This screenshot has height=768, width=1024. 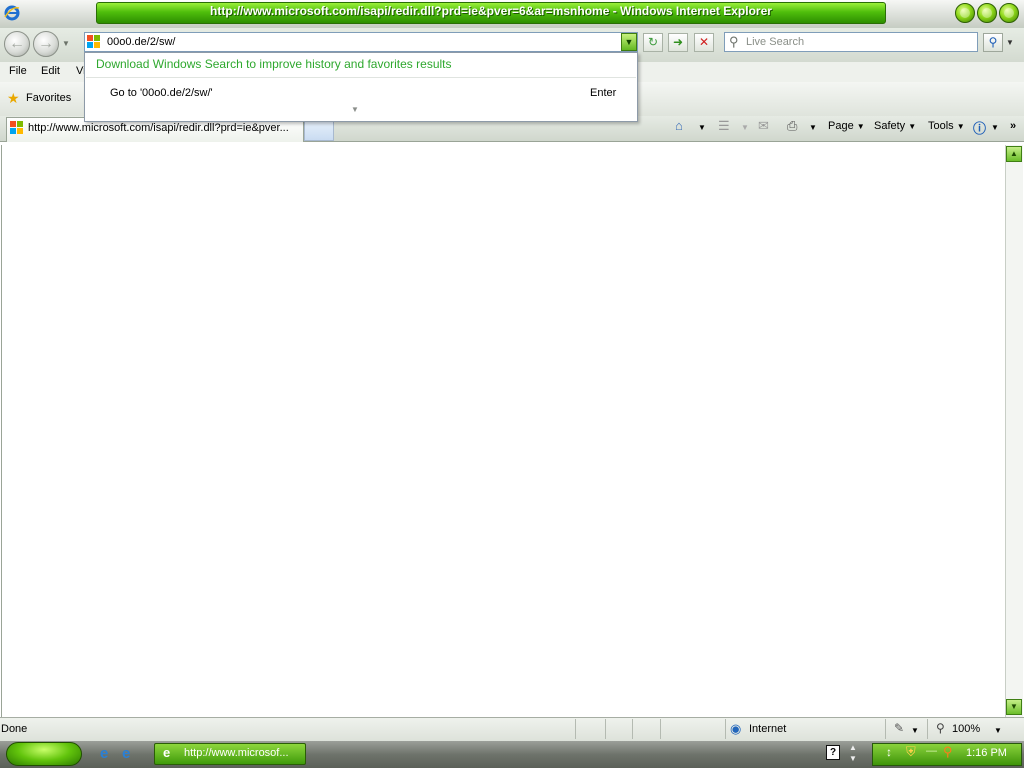 I want to click on safety-menu-label: Safety, so click(x=890, y=126).